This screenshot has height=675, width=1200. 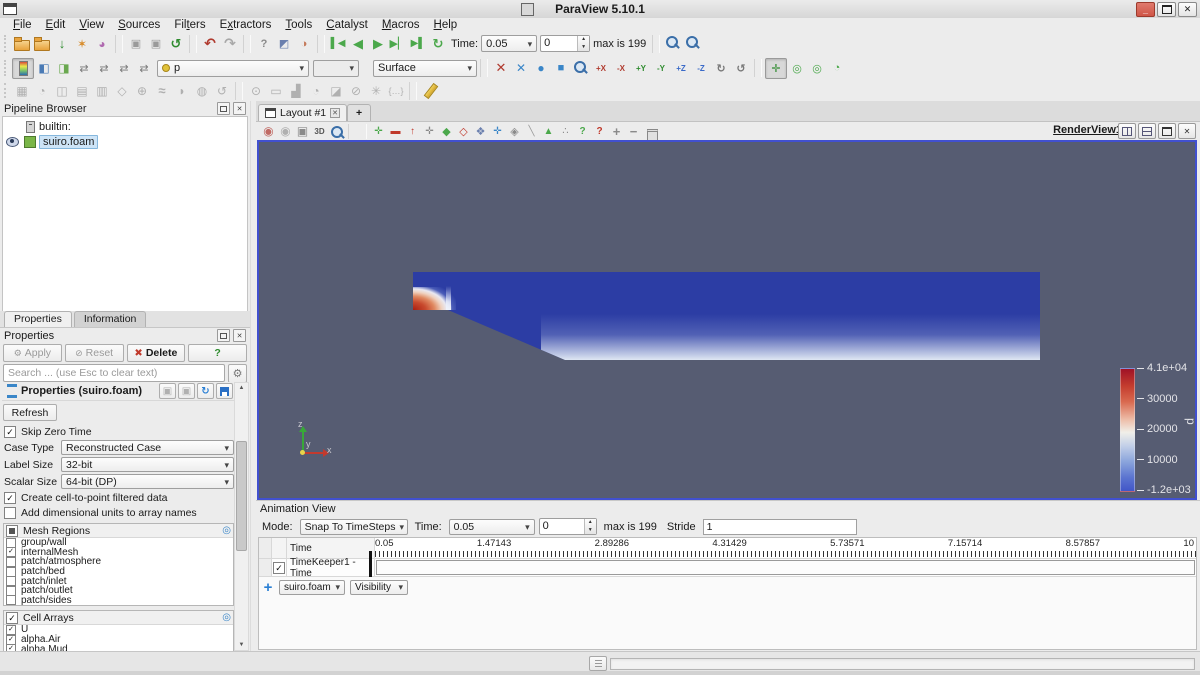 I want to click on center-axes-visibility-icon: ✛, so click(x=776, y=68).